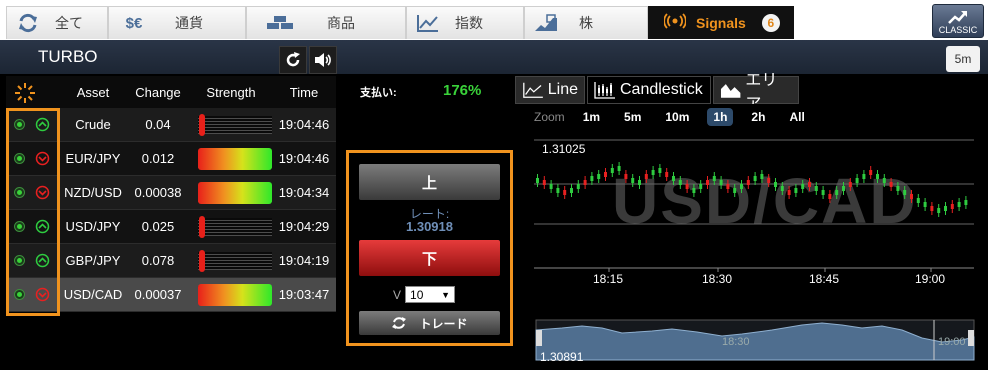 This screenshot has width=988, height=374. What do you see at coordinates (770, 22) in the screenshot?
I see `signals-count-badge: 6` at bounding box center [770, 22].